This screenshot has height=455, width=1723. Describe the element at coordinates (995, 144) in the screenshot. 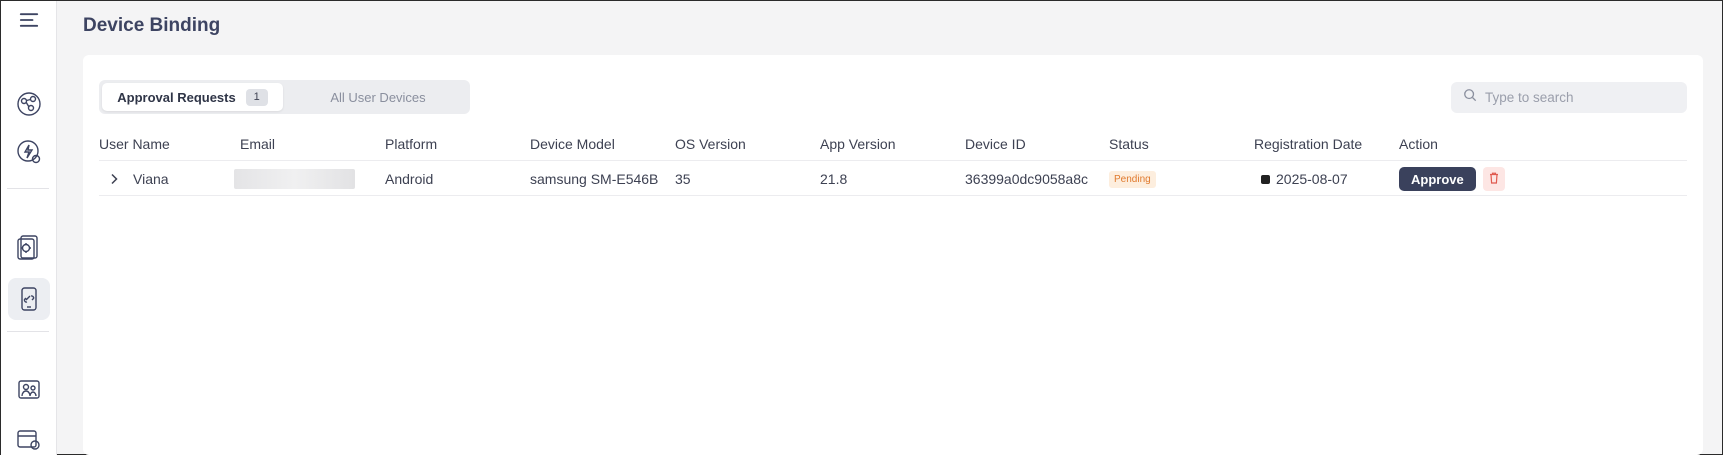

I see `column-header: Device ID` at that location.